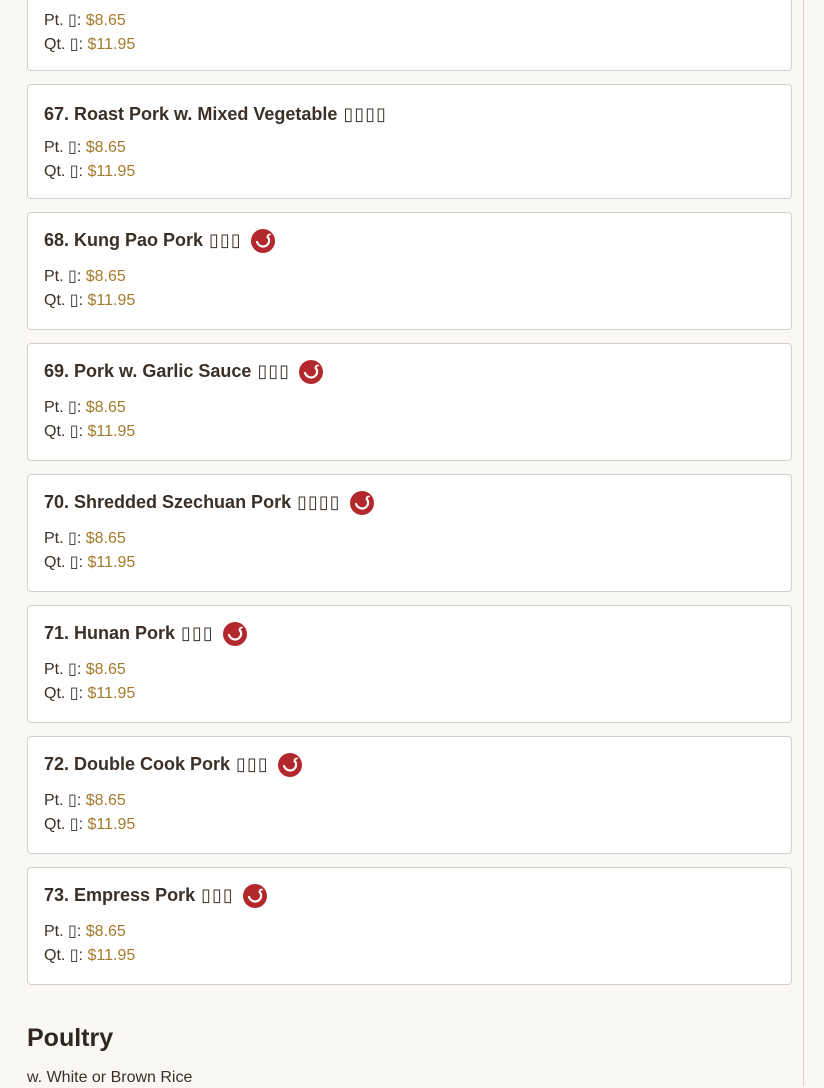  I want to click on menu-item-name: 73. Empress Pork, so click(120, 895).